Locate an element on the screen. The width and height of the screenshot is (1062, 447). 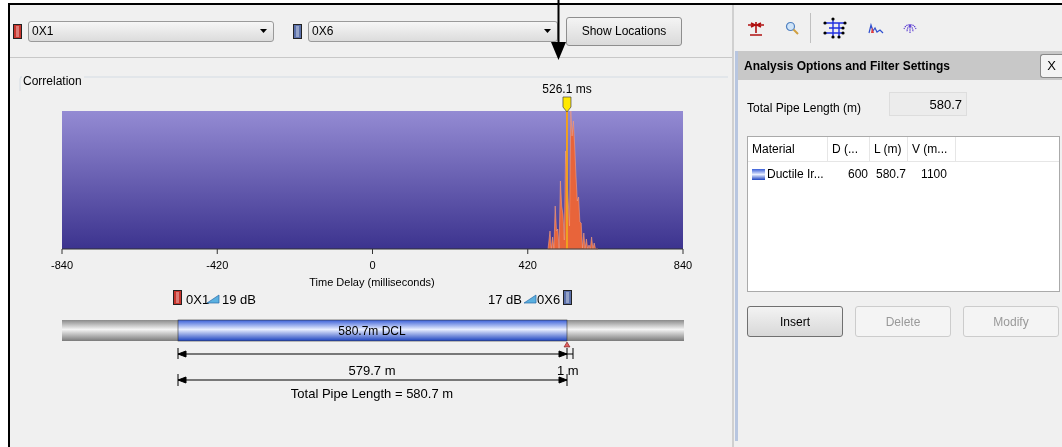
column-header: Material is located at coordinates (788, 149).